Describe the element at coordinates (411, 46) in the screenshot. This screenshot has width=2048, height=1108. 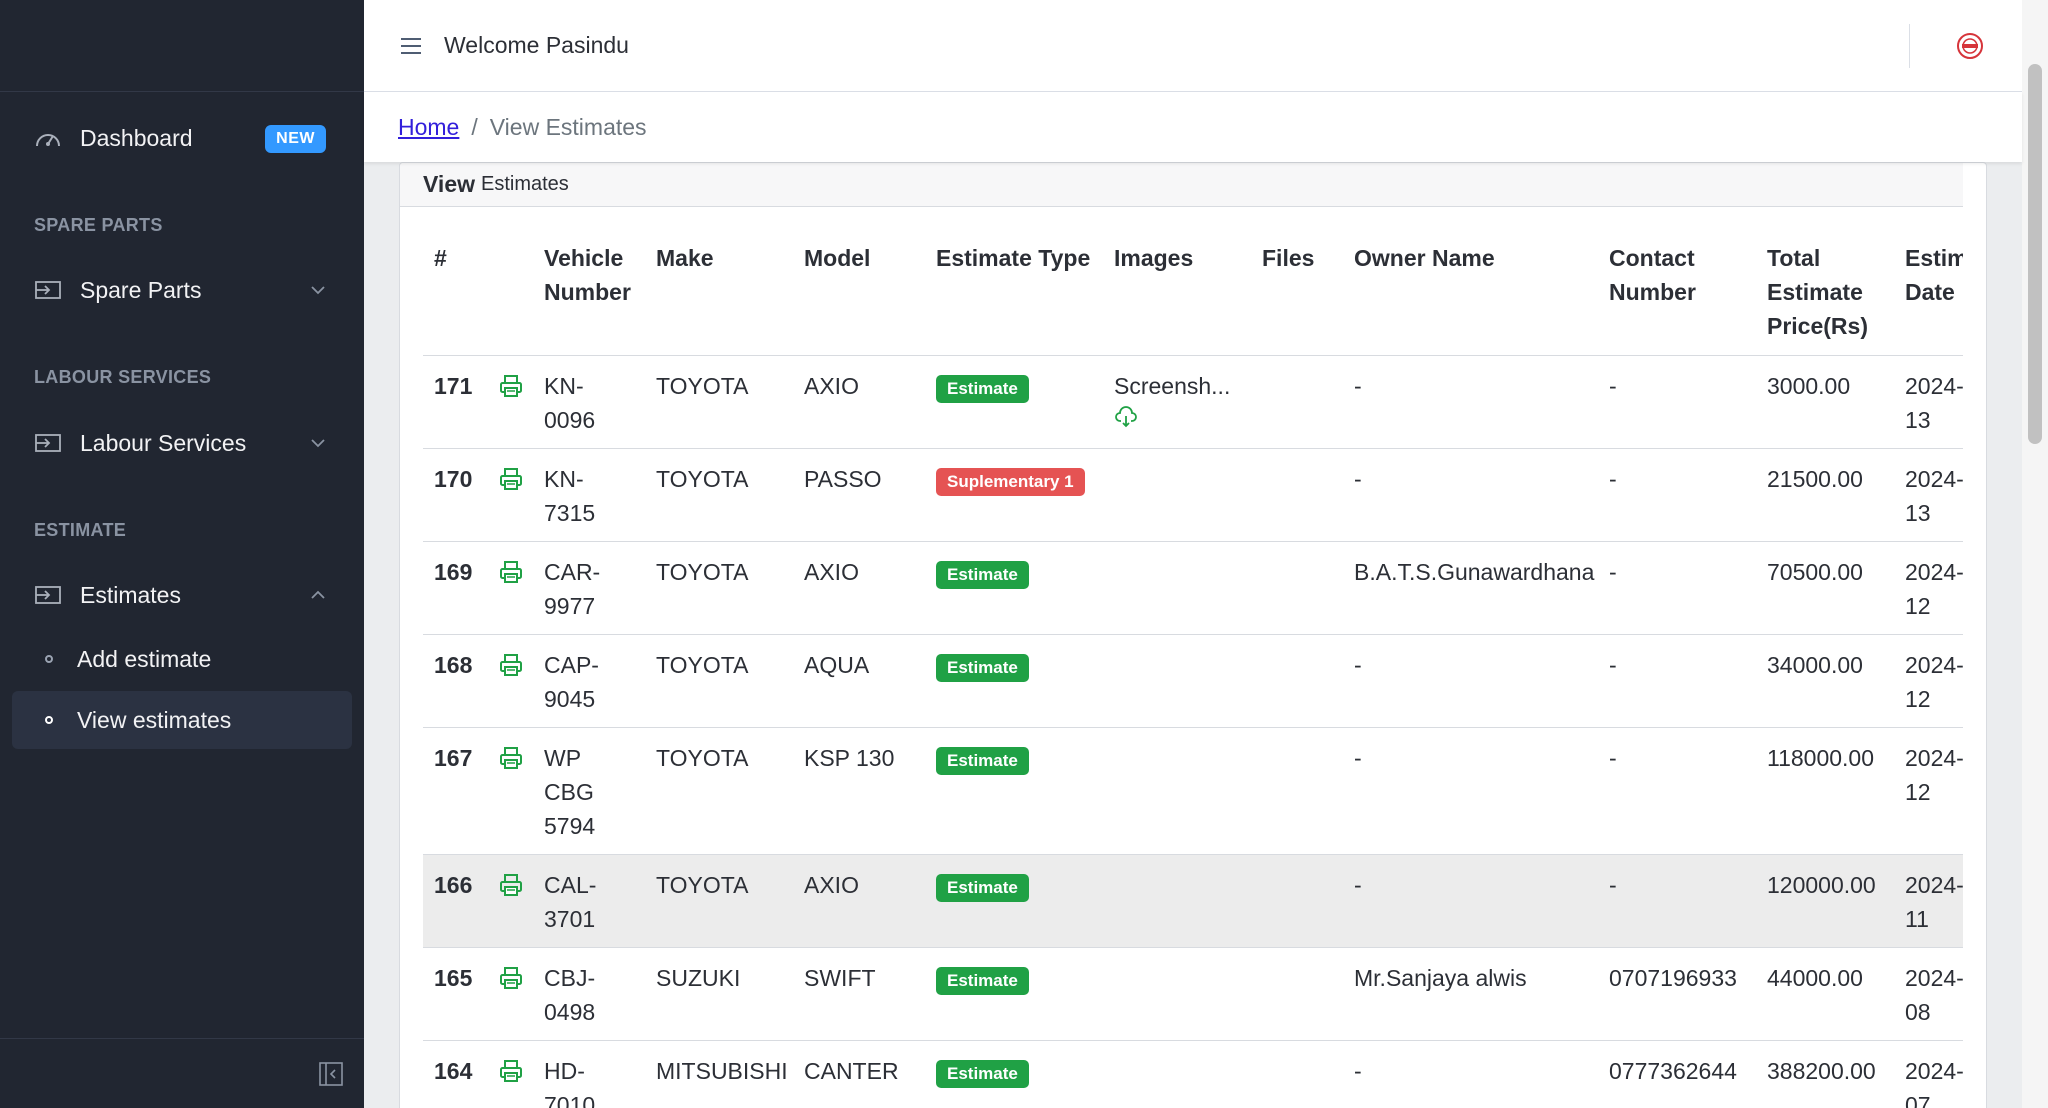
I see `hamburger-icon` at that location.